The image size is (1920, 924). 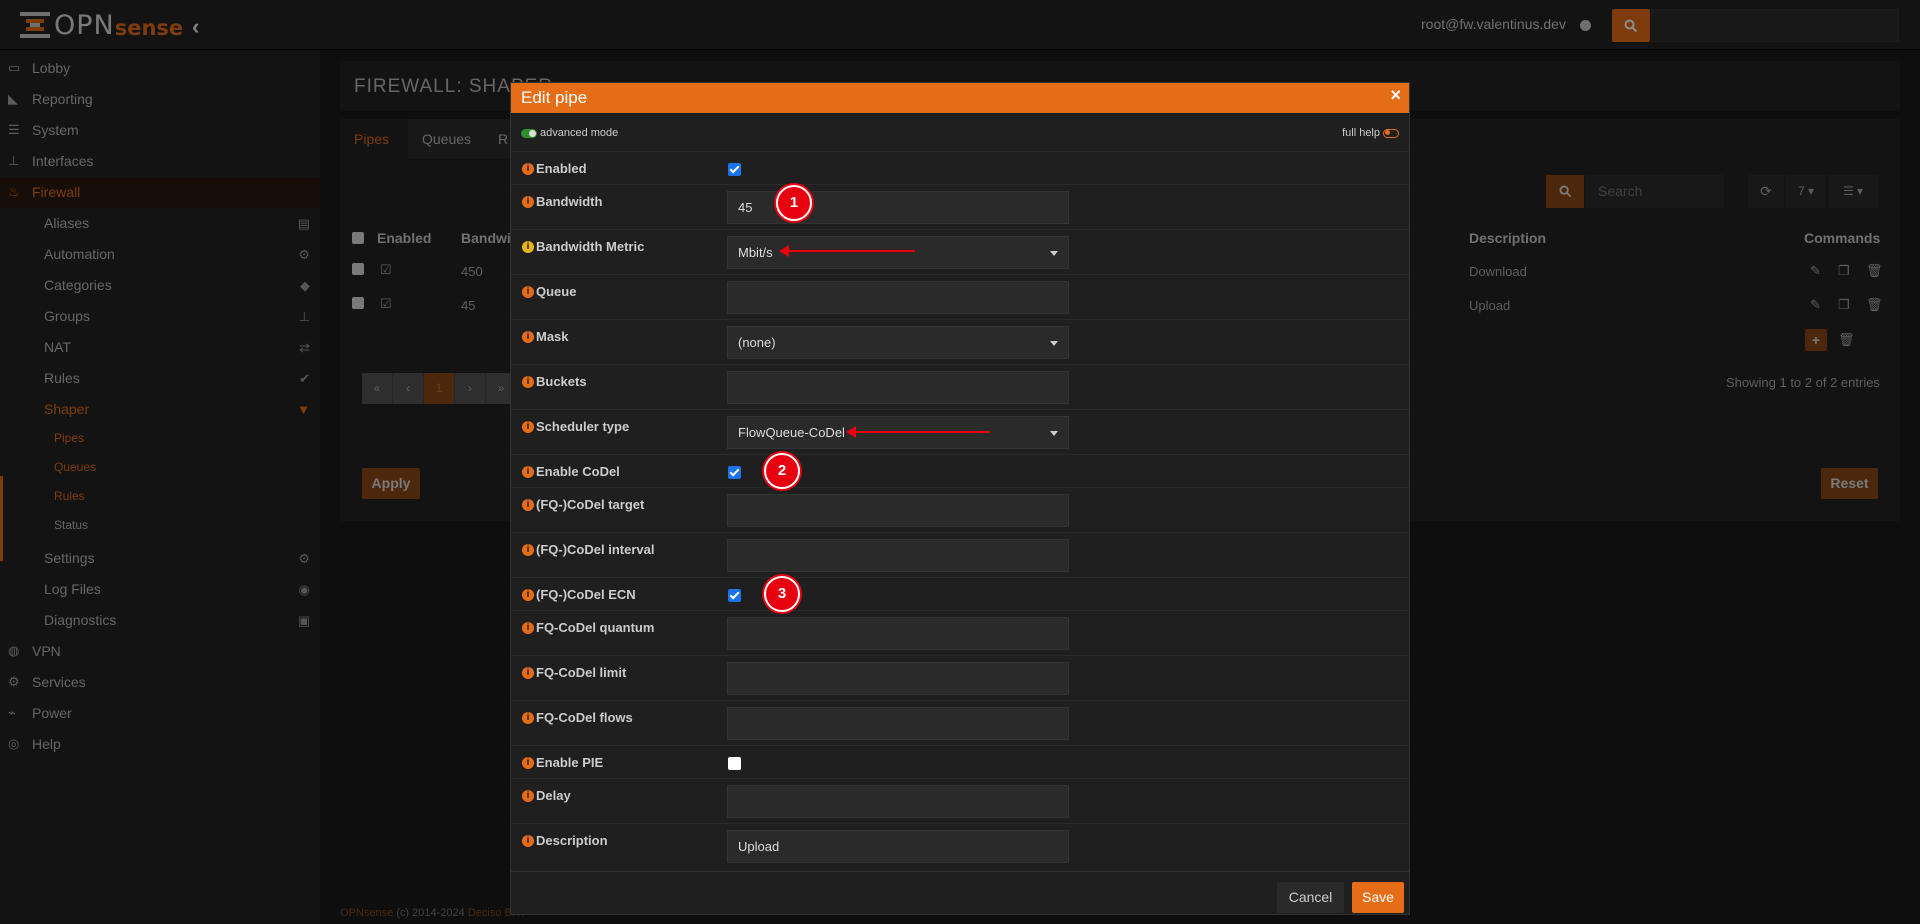 What do you see at coordinates (734, 169) in the screenshot?
I see `enabled-checkbox` at bounding box center [734, 169].